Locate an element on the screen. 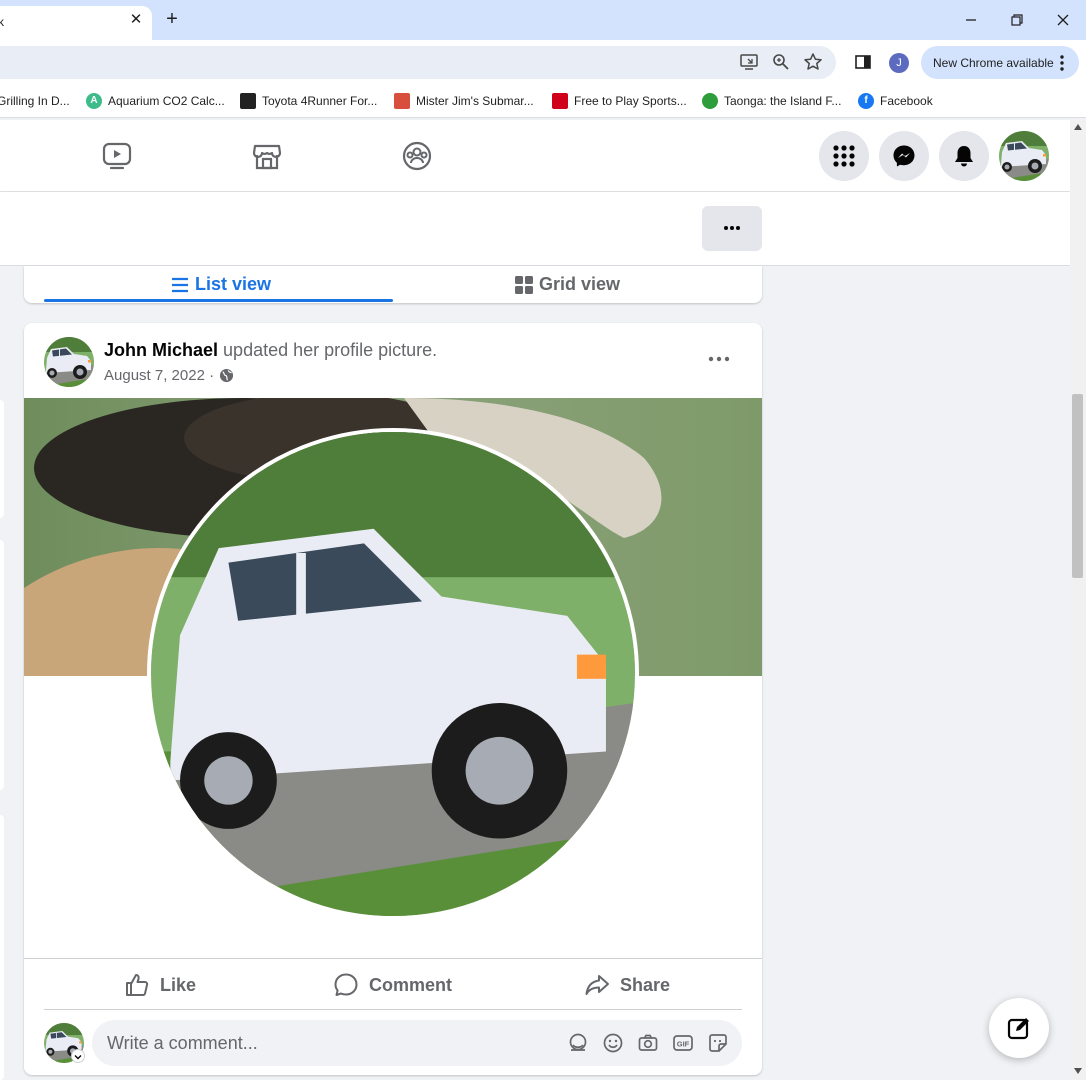  bookmark-star-icon is located at coordinates (813, 62).